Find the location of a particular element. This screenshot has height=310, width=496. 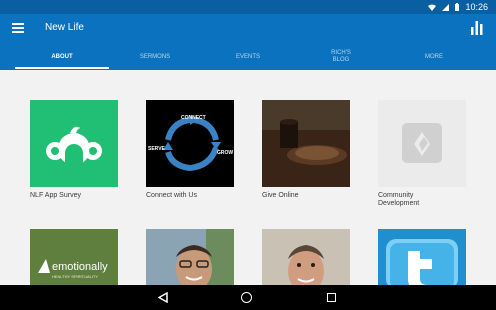

tile-label: NLF App Survey is located at coordinates (55, 195).